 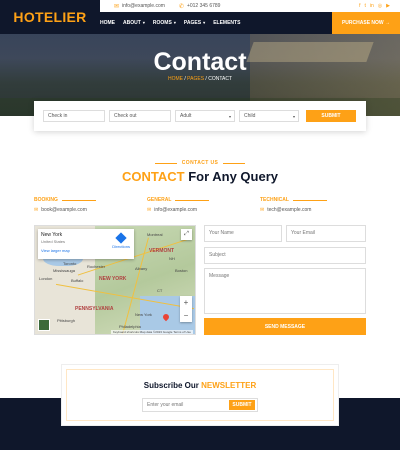 What do you see at coordinates (200, 62) in the screenshot?
I see `page-title: Contact` at bounding box center [200, 62].